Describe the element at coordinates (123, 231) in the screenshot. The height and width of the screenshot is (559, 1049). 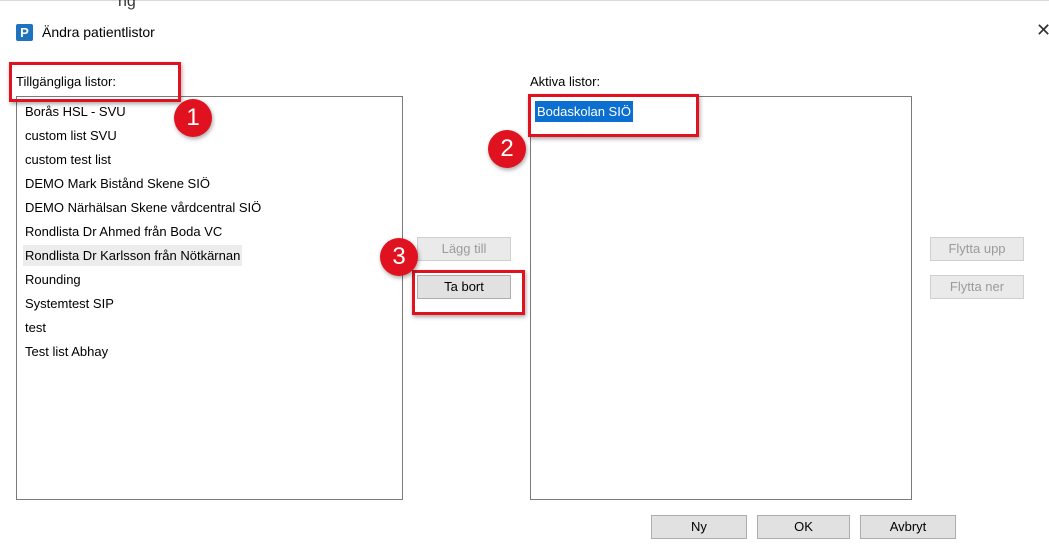
I see `list-item: Rondlista Dr Ahmed från Boda VC` at that location.